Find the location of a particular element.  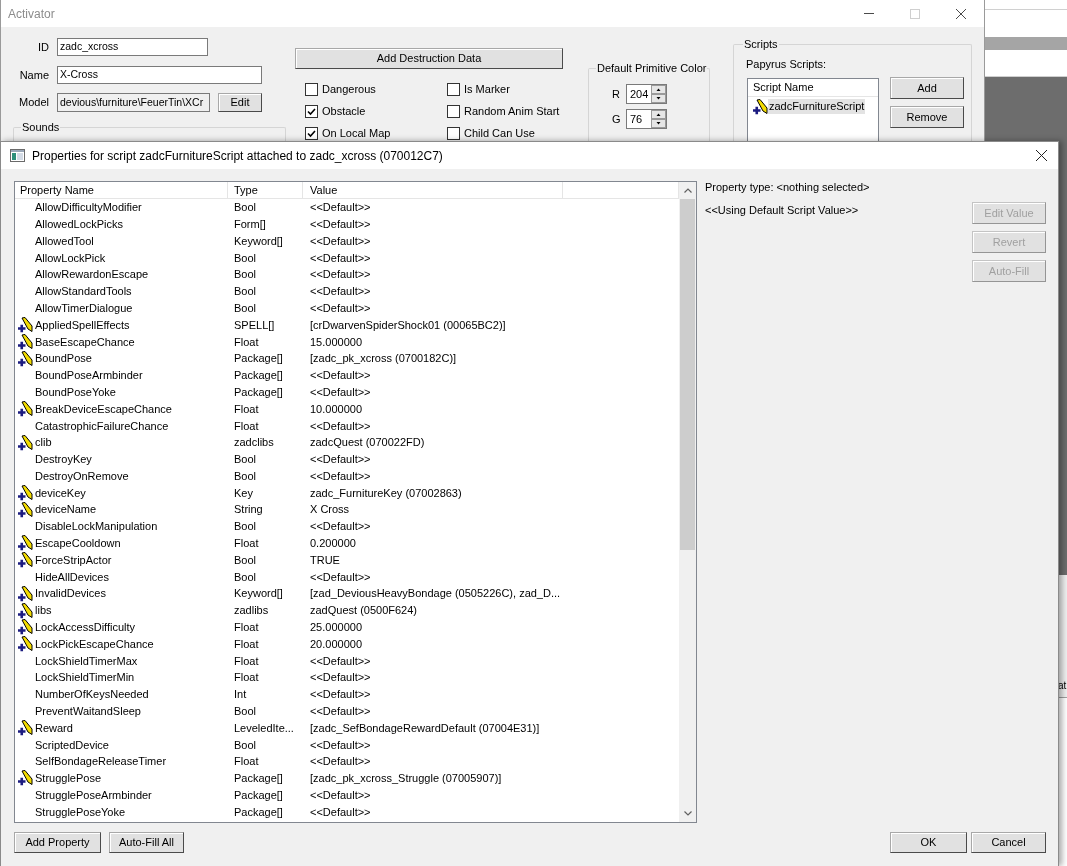

property-name: AllowRewardonEscape is located at coordinates (92, 275).